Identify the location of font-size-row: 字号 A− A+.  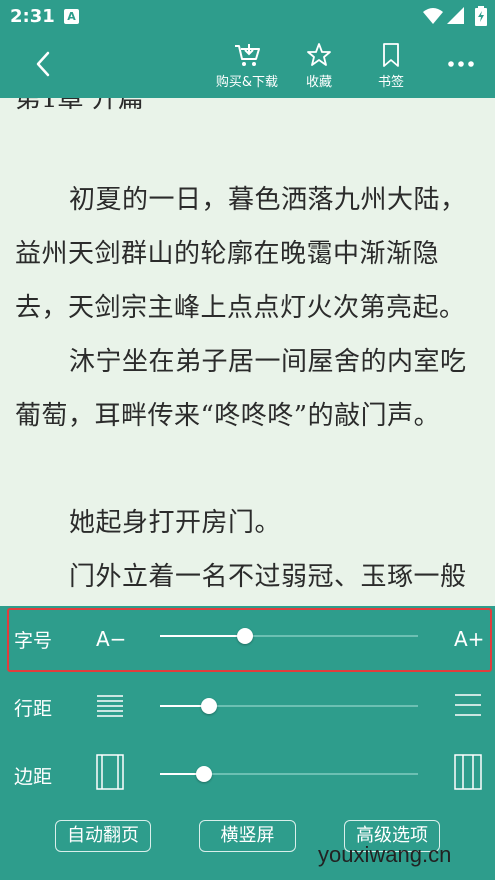
(247, 638).